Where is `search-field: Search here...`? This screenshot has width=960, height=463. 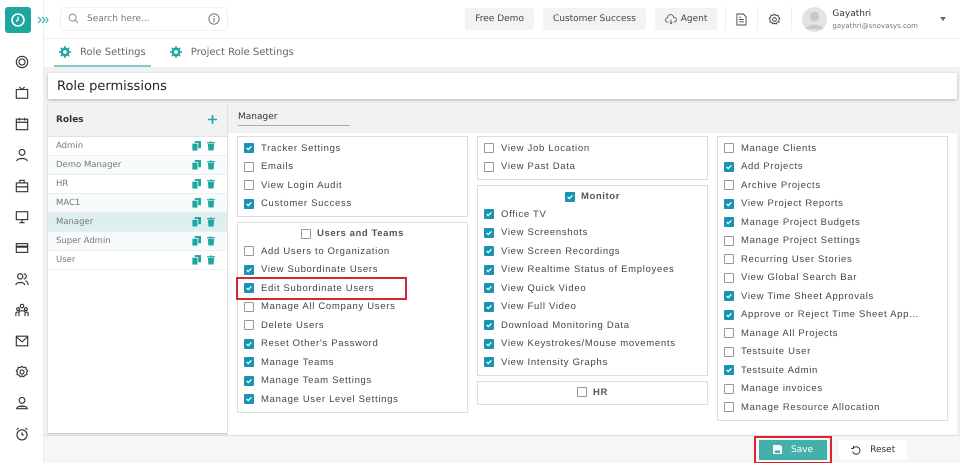 search-field: Search here... is located at coordinates (144, 19).